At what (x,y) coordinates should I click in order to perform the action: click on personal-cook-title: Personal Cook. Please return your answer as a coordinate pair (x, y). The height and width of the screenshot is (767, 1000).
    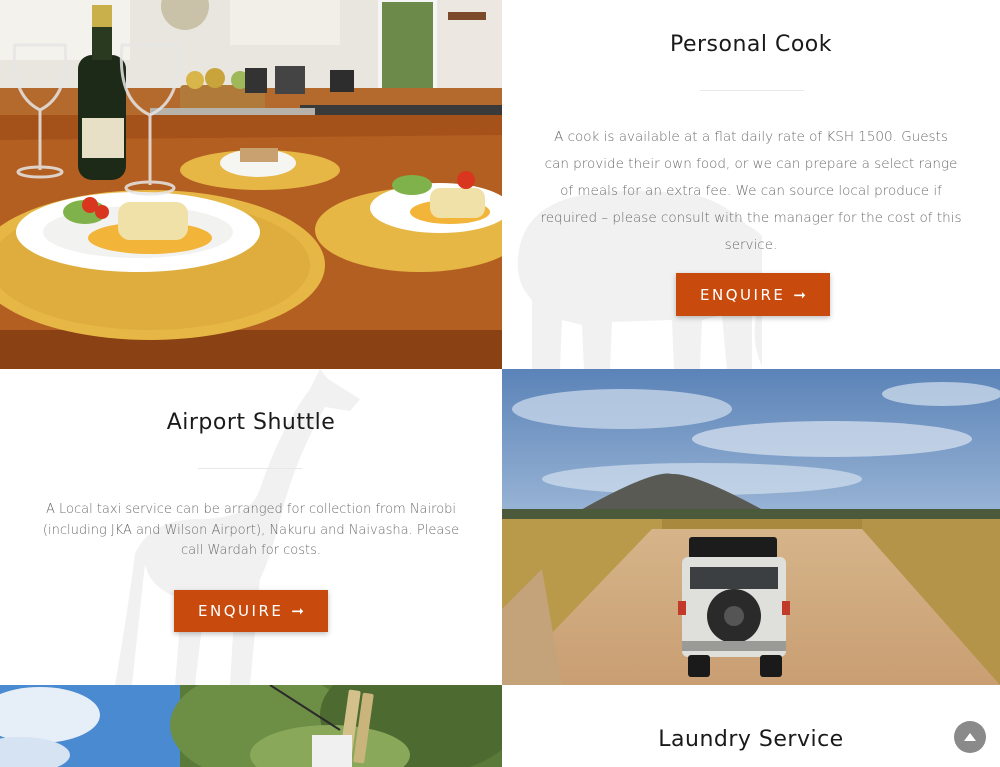
    Looking at the image, I should click on (751, 44).